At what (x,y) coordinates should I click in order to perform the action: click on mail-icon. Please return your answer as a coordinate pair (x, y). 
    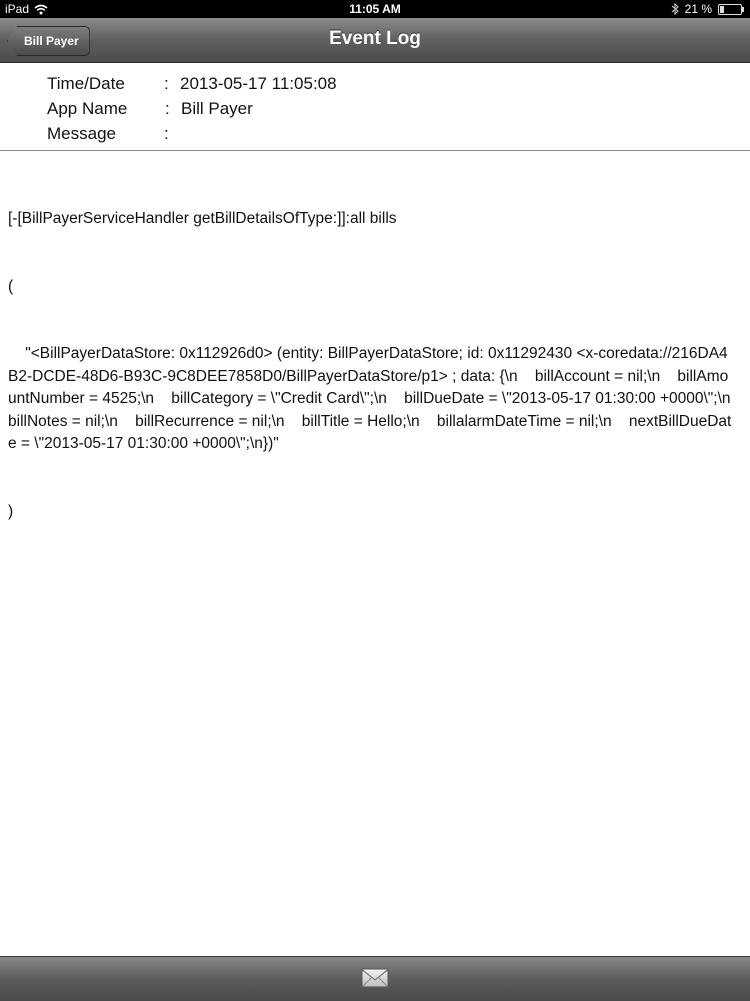
    Looking at the image, I should click on (375, 978).